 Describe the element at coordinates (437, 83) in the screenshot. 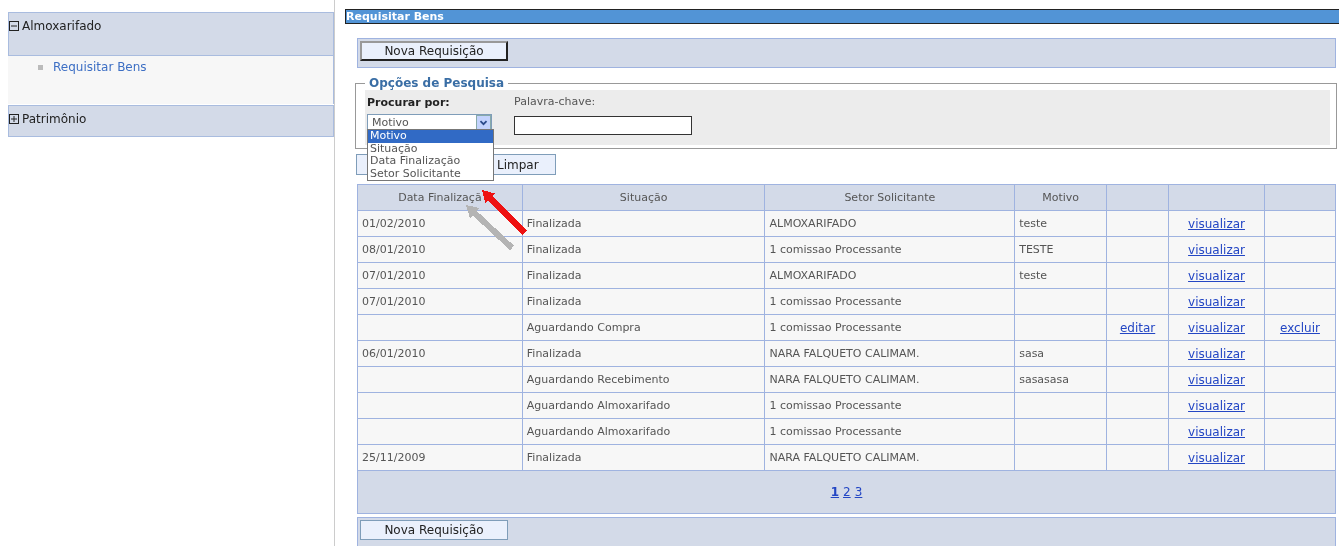

I see `search-legend: Opções de Pesquisa` at that location.